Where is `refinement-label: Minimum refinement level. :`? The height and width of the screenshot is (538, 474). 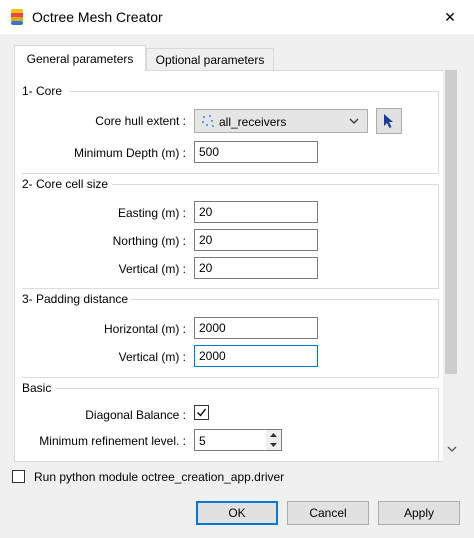 refinement-label: Minimum refinement level. : is located at coordinates (112, 441).